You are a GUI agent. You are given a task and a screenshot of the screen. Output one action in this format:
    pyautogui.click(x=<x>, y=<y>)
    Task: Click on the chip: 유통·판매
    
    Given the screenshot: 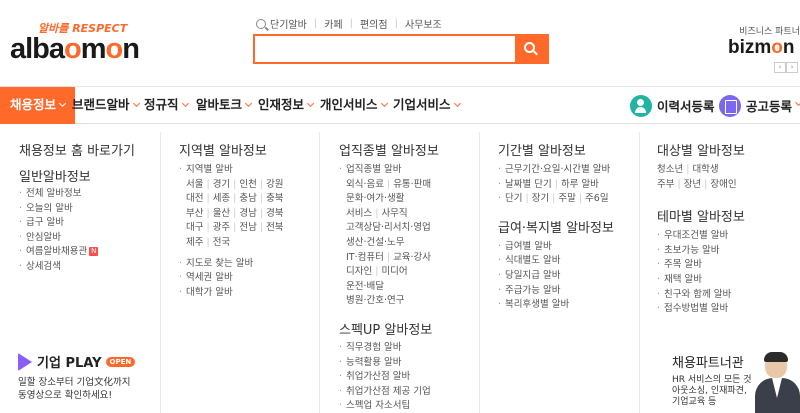 What is the action you would take?
    pyautogui.click(x=412, y=184)
    